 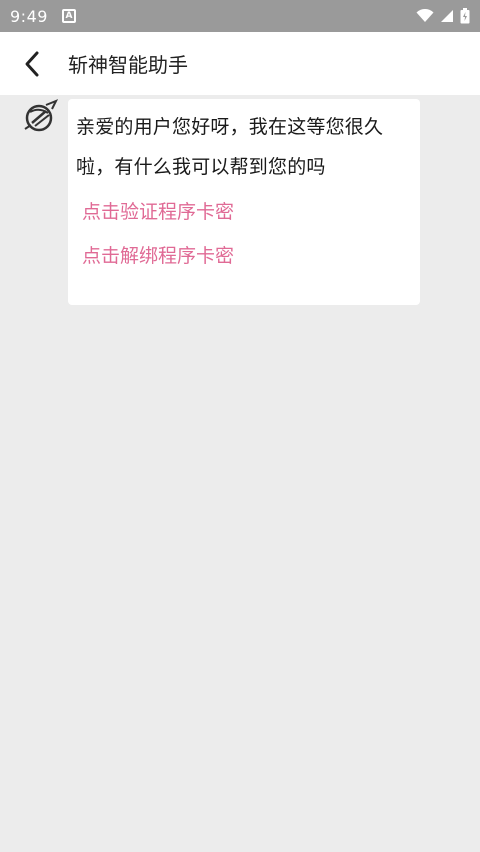 What do you see at coordinates (248, 256) in the screenshot?
I see `unbind-card-key-link: 点击解绑程序卡密` at bounding box center [248, 256].